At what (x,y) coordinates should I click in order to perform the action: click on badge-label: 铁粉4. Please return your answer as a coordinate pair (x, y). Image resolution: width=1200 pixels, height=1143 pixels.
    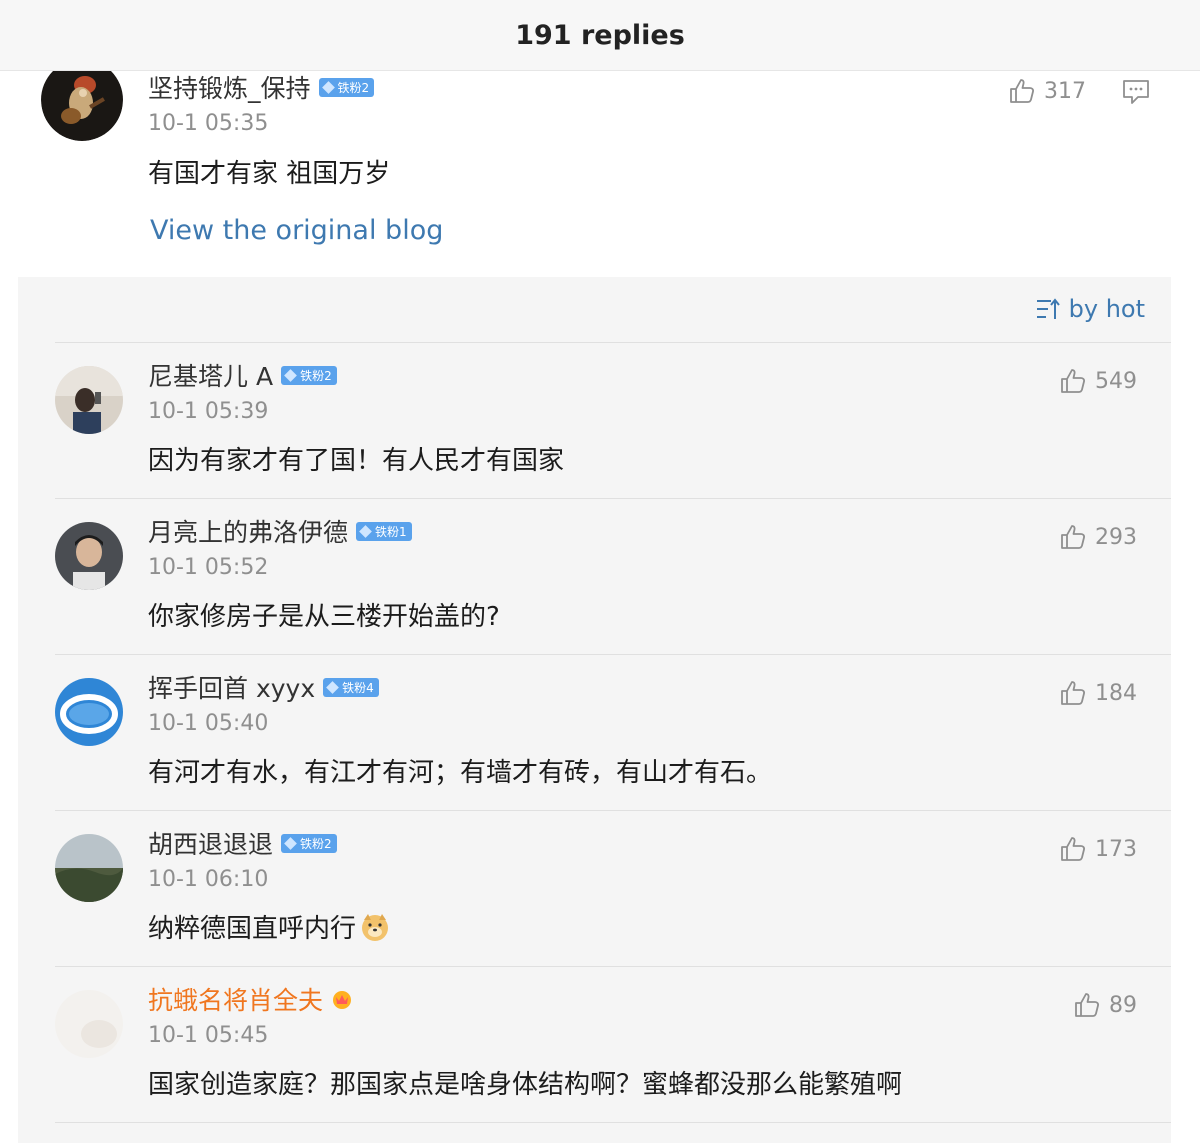
    Looking at the image, I should click on (358, 687).